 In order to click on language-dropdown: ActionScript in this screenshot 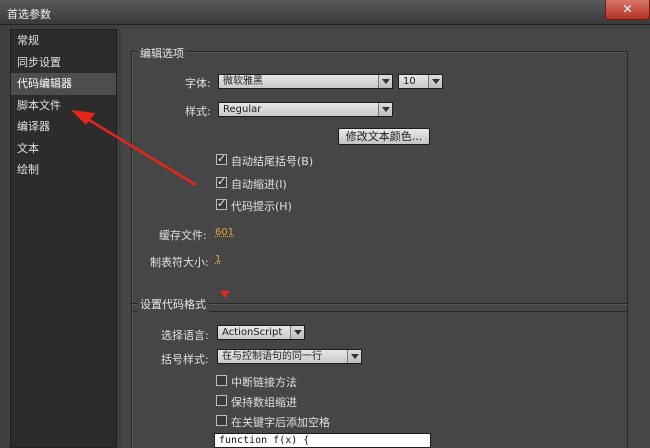, I will do `click(261, 332)`.